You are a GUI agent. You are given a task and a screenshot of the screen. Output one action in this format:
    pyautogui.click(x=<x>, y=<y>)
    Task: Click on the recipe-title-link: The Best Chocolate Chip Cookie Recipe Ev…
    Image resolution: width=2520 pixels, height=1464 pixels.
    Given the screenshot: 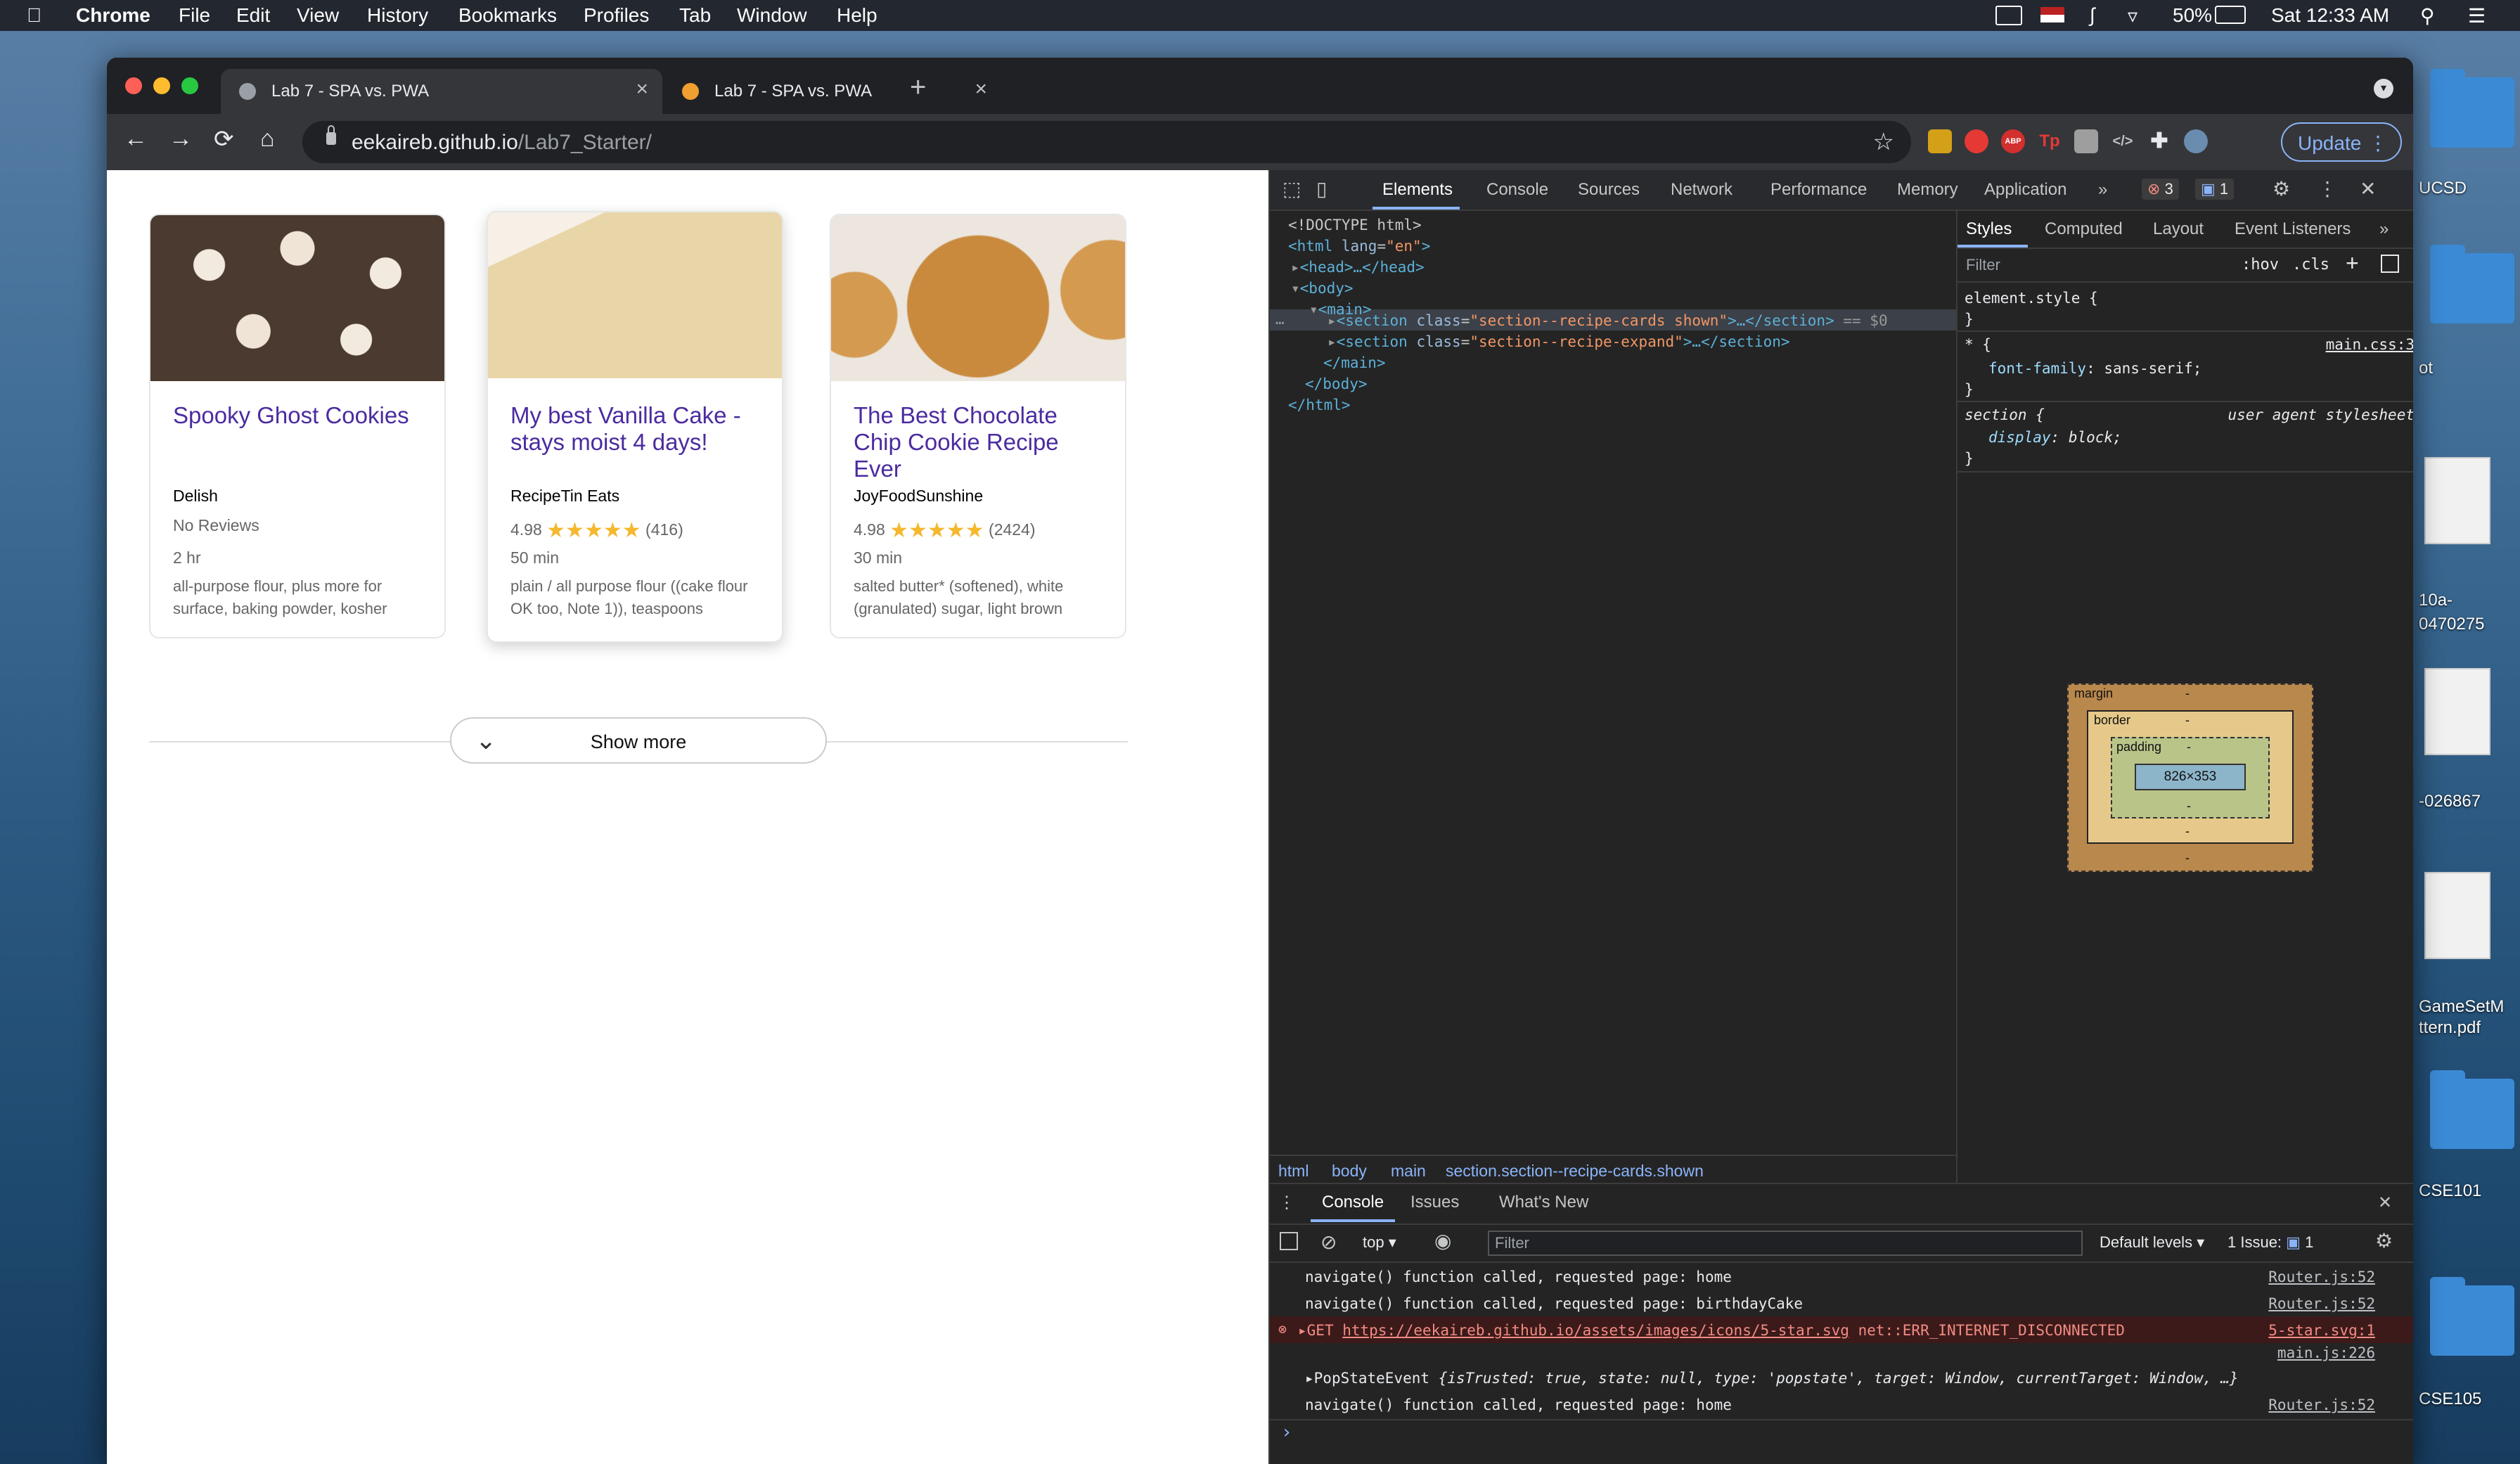 What is the action you would take?
    pyautogui.click(x=981, y=442)
    